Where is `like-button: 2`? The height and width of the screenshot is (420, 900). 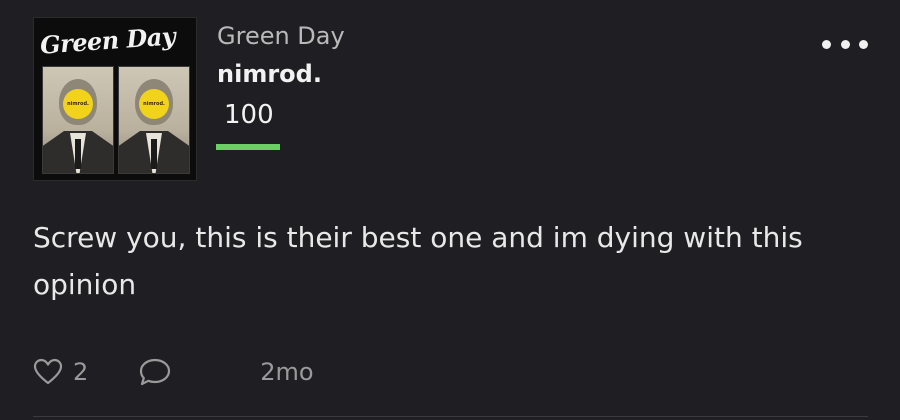 like-button: 2 is located at coordinates (60, 372).